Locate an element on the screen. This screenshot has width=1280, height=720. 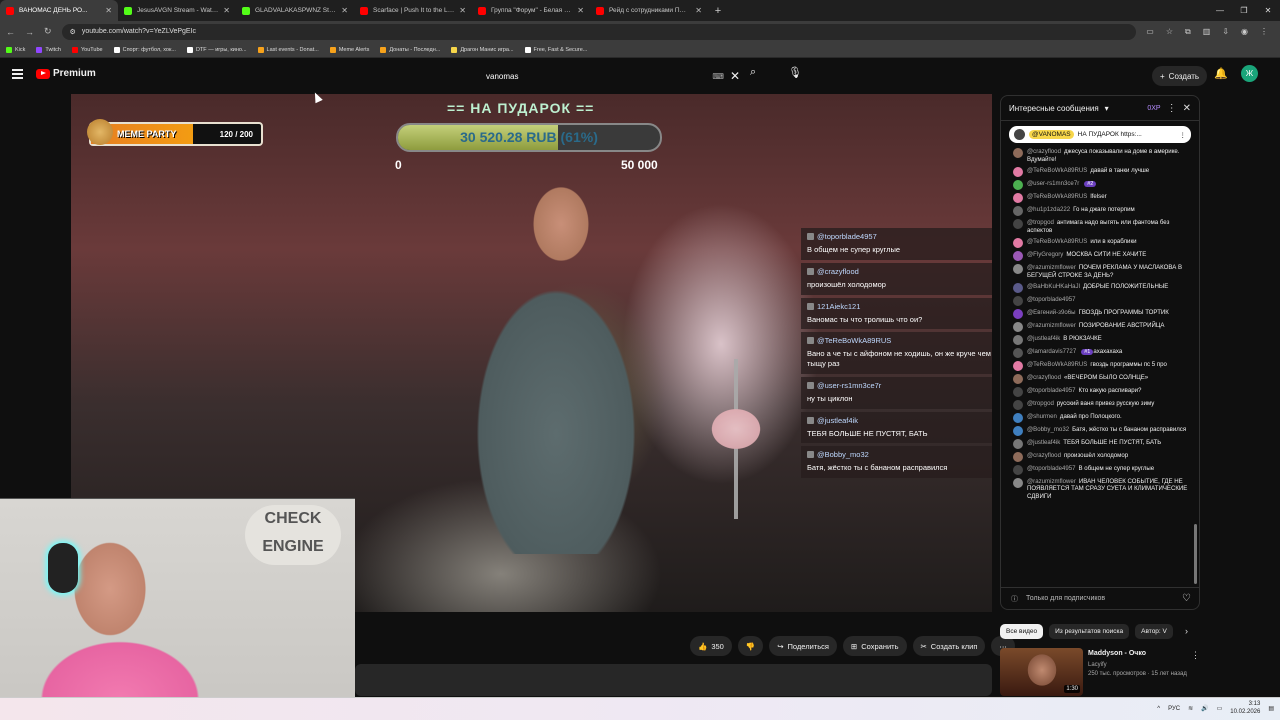
notifications-bell-icon: 🔔 is located at coordinates (1221, 73).